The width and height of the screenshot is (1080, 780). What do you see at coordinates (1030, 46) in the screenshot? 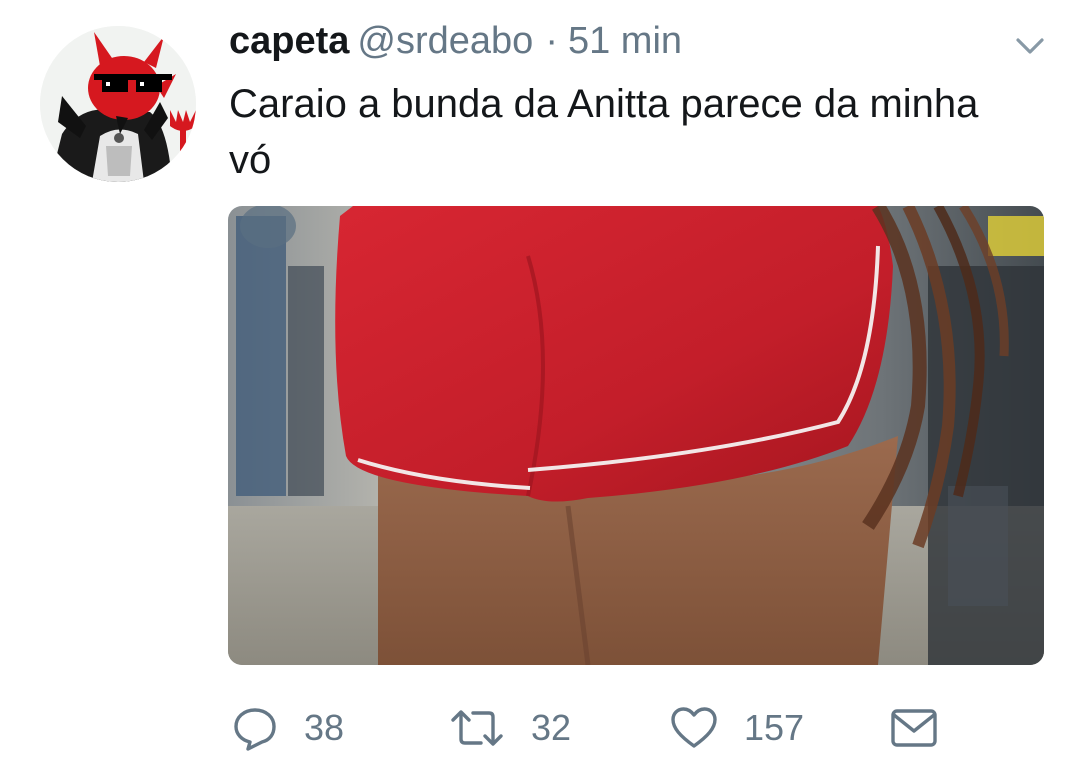
I see `chevron-down-icon` at bounding box center [1030, 46].